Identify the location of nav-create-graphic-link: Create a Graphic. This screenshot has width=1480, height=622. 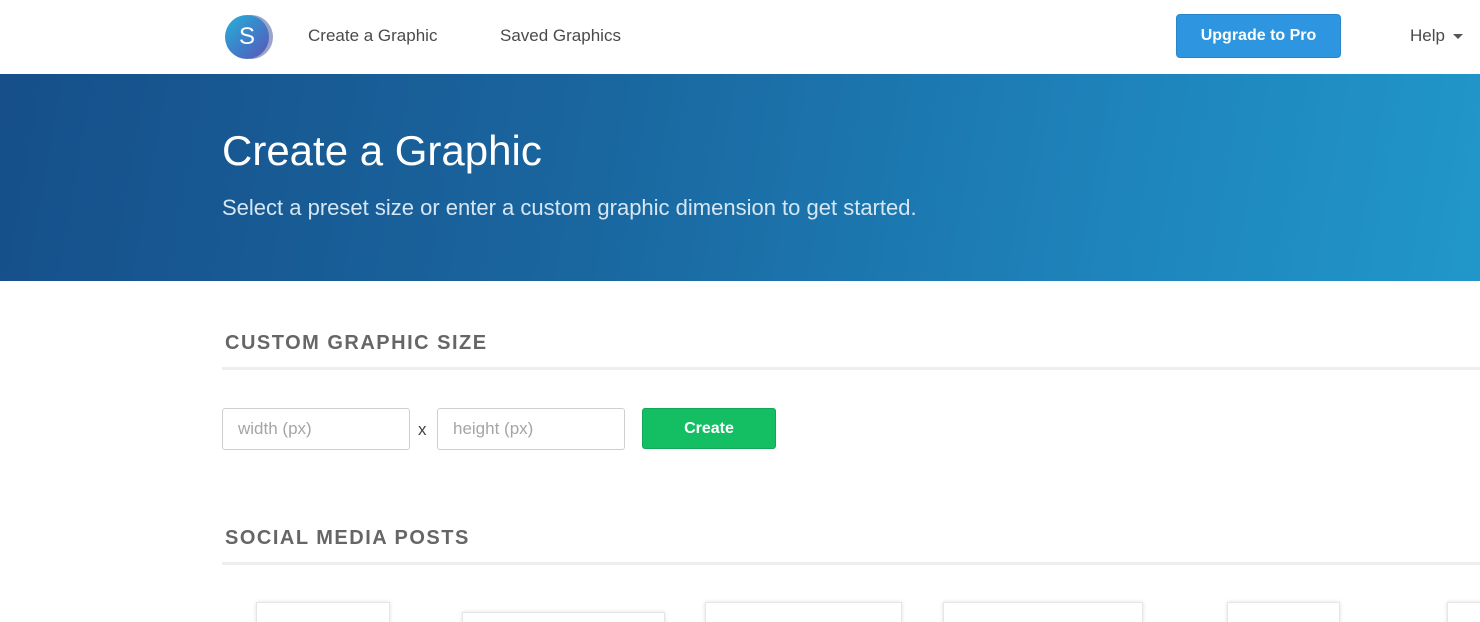
(372, 36).